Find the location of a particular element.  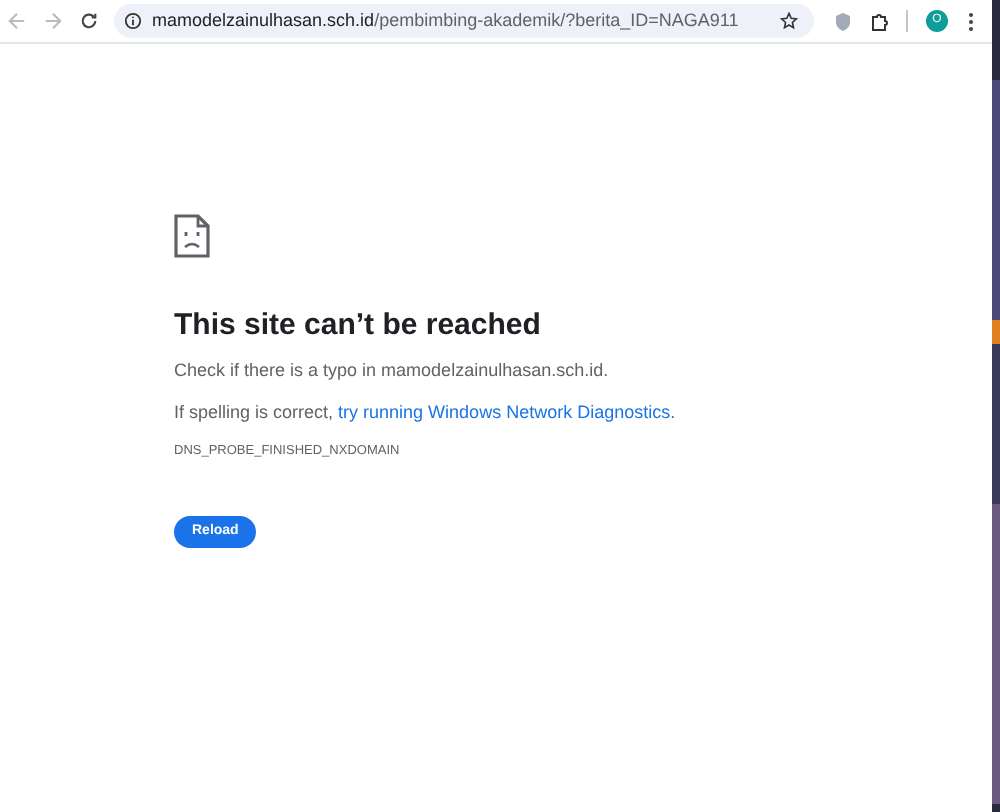

star-icon is located at coordinates (789, 21).